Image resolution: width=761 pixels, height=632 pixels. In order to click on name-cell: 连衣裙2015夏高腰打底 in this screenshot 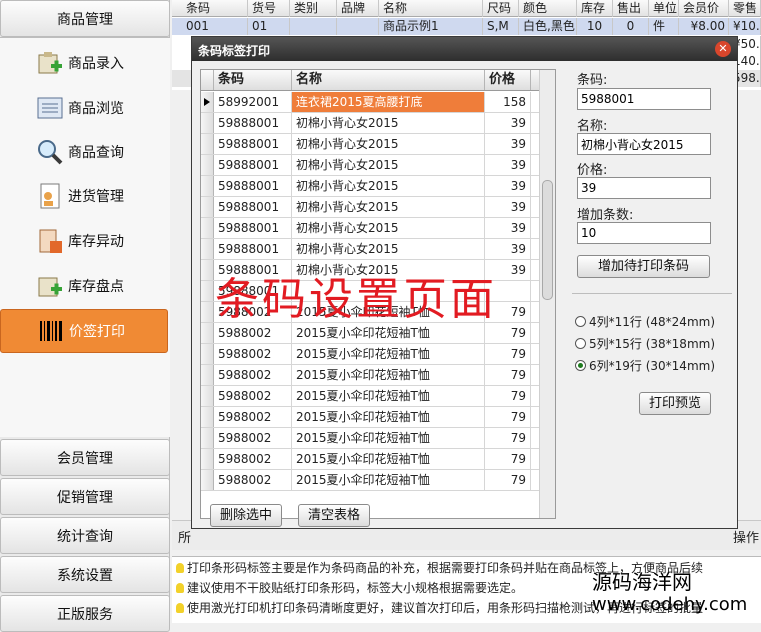, I will do `click(388, 102)`.